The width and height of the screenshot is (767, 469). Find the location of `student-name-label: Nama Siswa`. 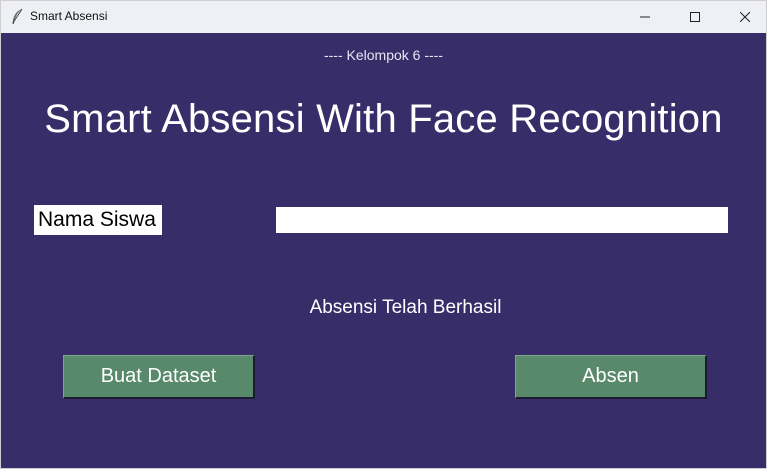

student-name-label: Nama Siswa is located at coordinates (98, 220).